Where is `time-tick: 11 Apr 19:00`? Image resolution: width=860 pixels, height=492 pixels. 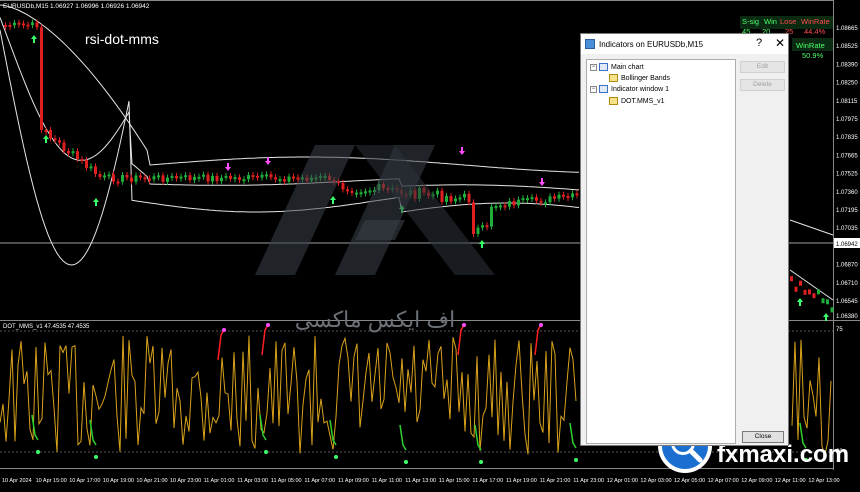 time-tick: 11 Apr 19:00 is located at coordinates (521, 481).